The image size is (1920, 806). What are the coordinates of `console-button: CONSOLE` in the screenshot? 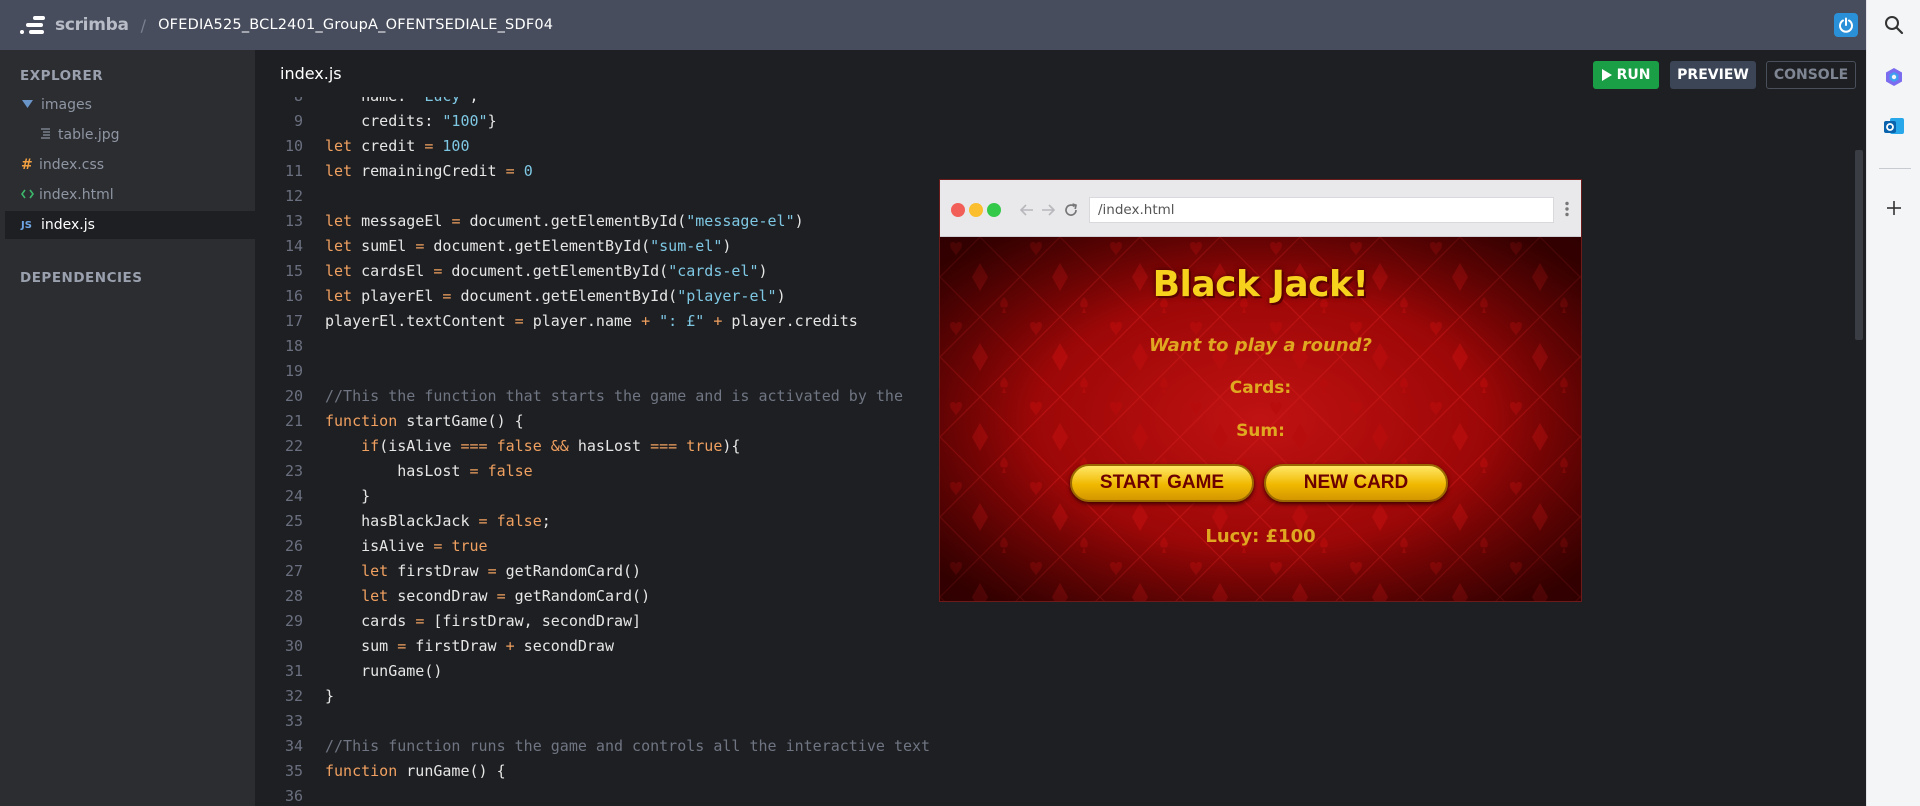 It's located at (1811, 75).